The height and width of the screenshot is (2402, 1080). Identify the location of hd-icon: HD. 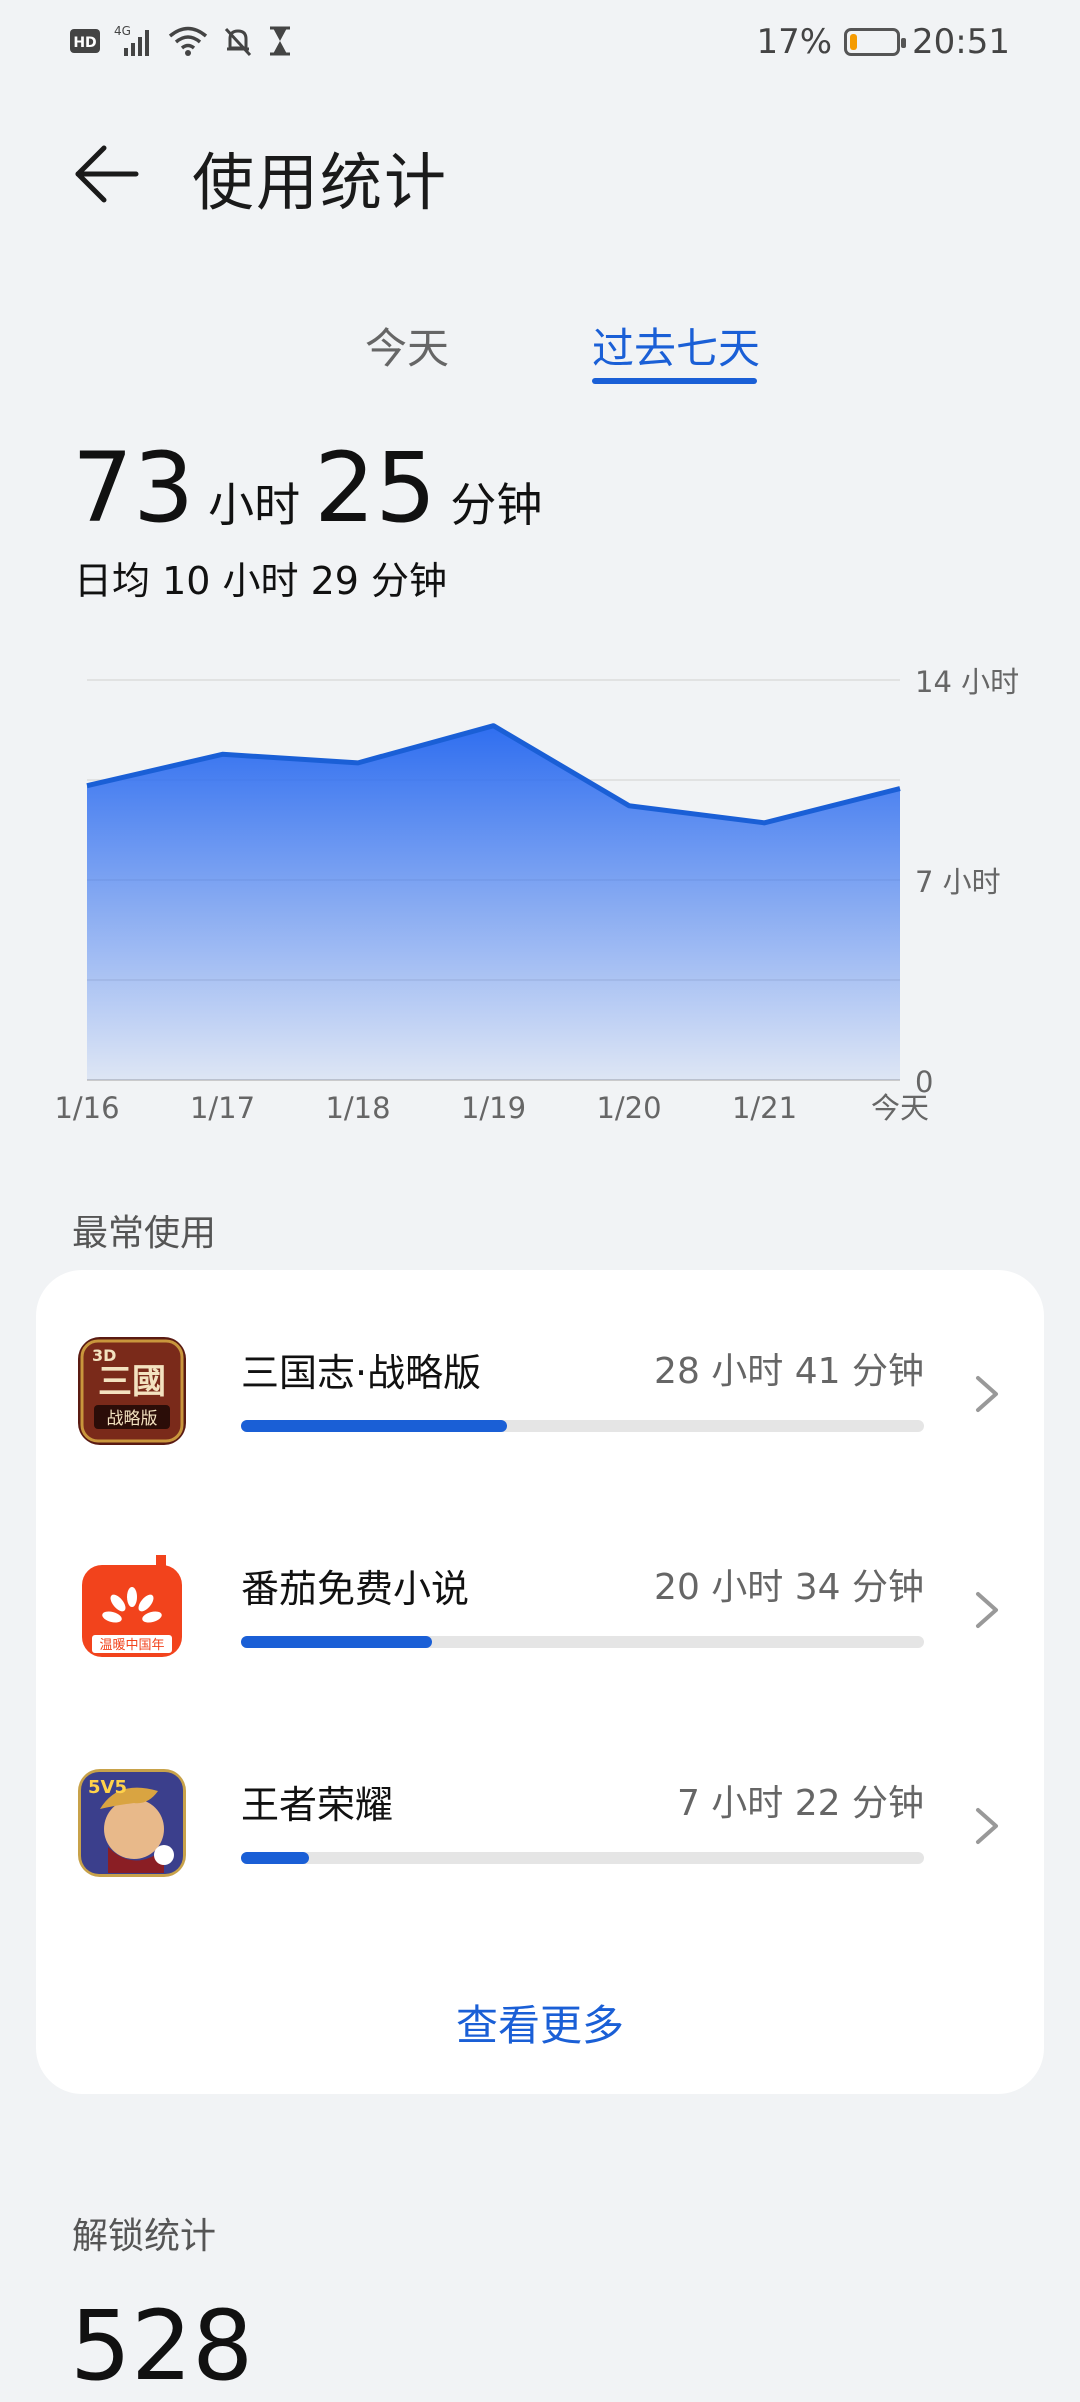
(85, 43).